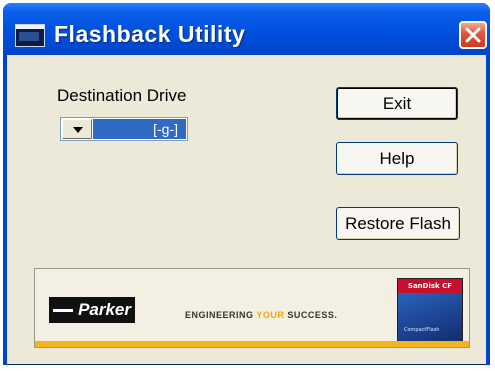 This screenshot has height=371, width=495. I want to click on restore-flash-button: Restore Flash, so click(398, 223).